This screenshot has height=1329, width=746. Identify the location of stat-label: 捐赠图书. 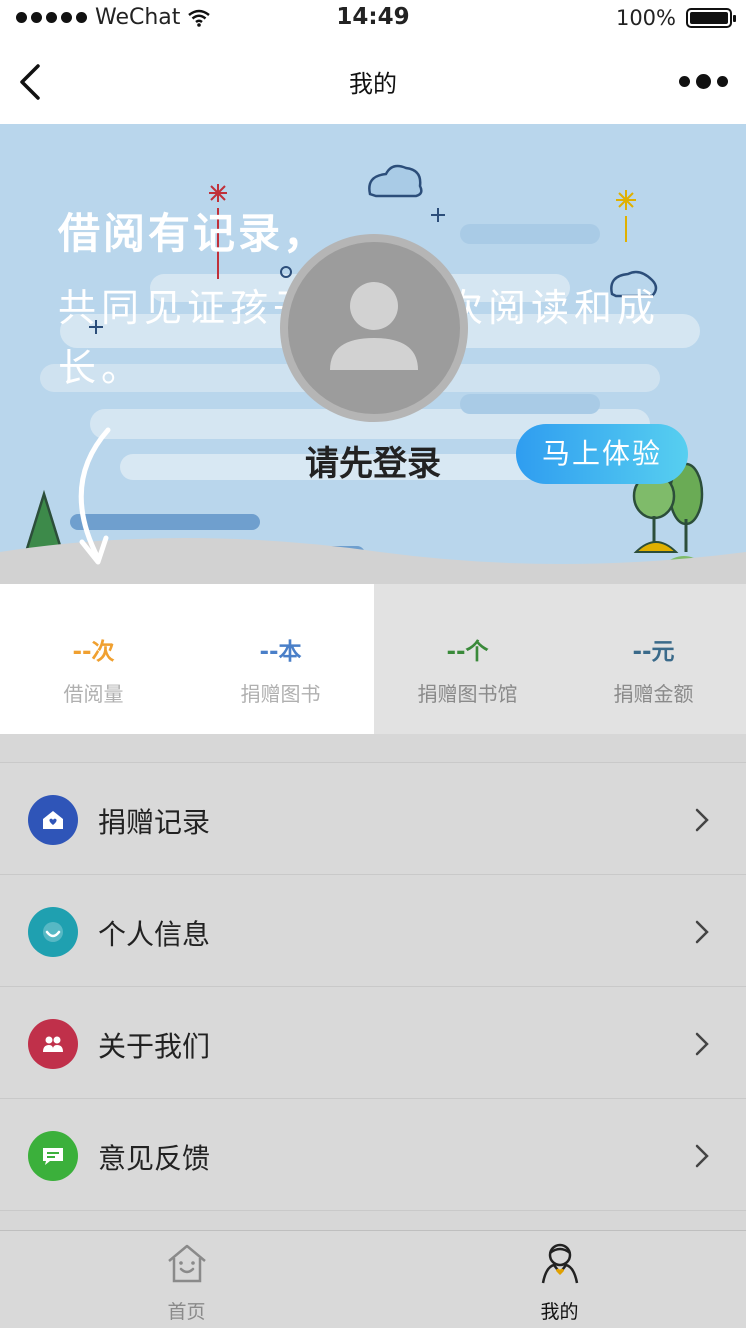
(280, 694).